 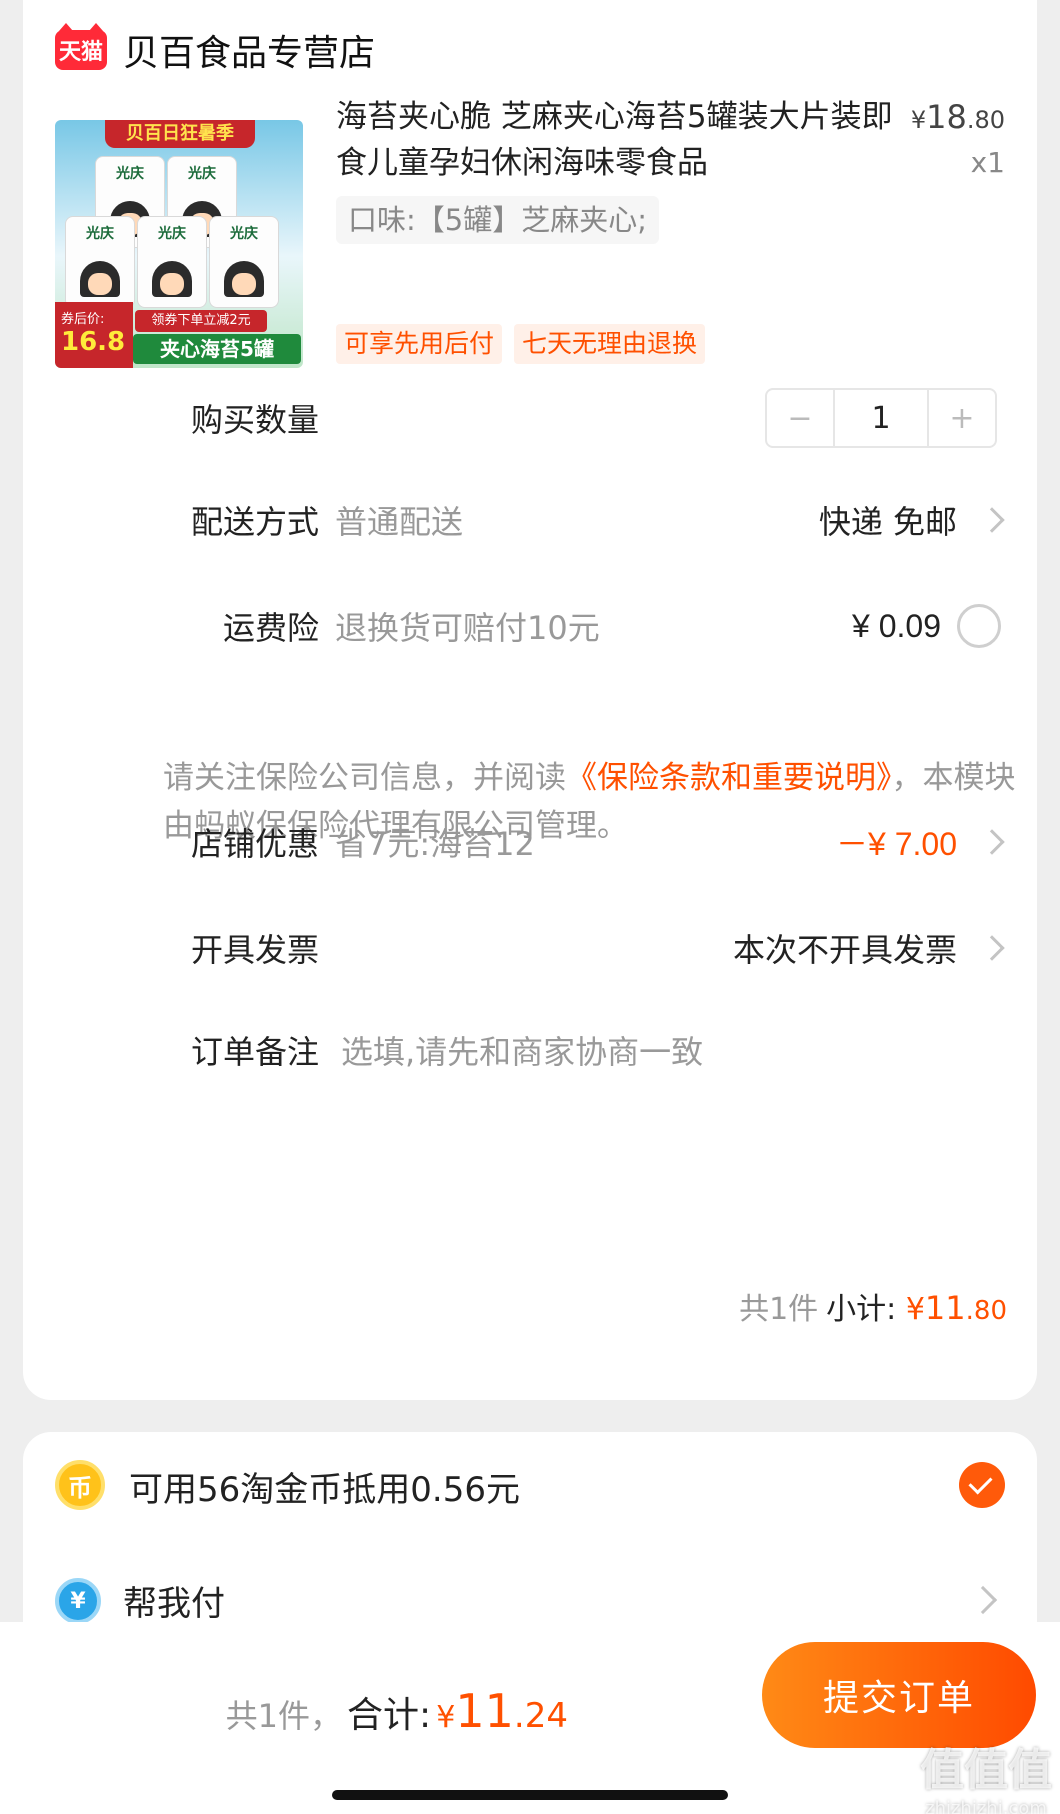 What do you see at coordinates (467, 628) in the screenshot?
I see `insurance-description: 退换货可赔付10元` at bounding box center [467, 628].